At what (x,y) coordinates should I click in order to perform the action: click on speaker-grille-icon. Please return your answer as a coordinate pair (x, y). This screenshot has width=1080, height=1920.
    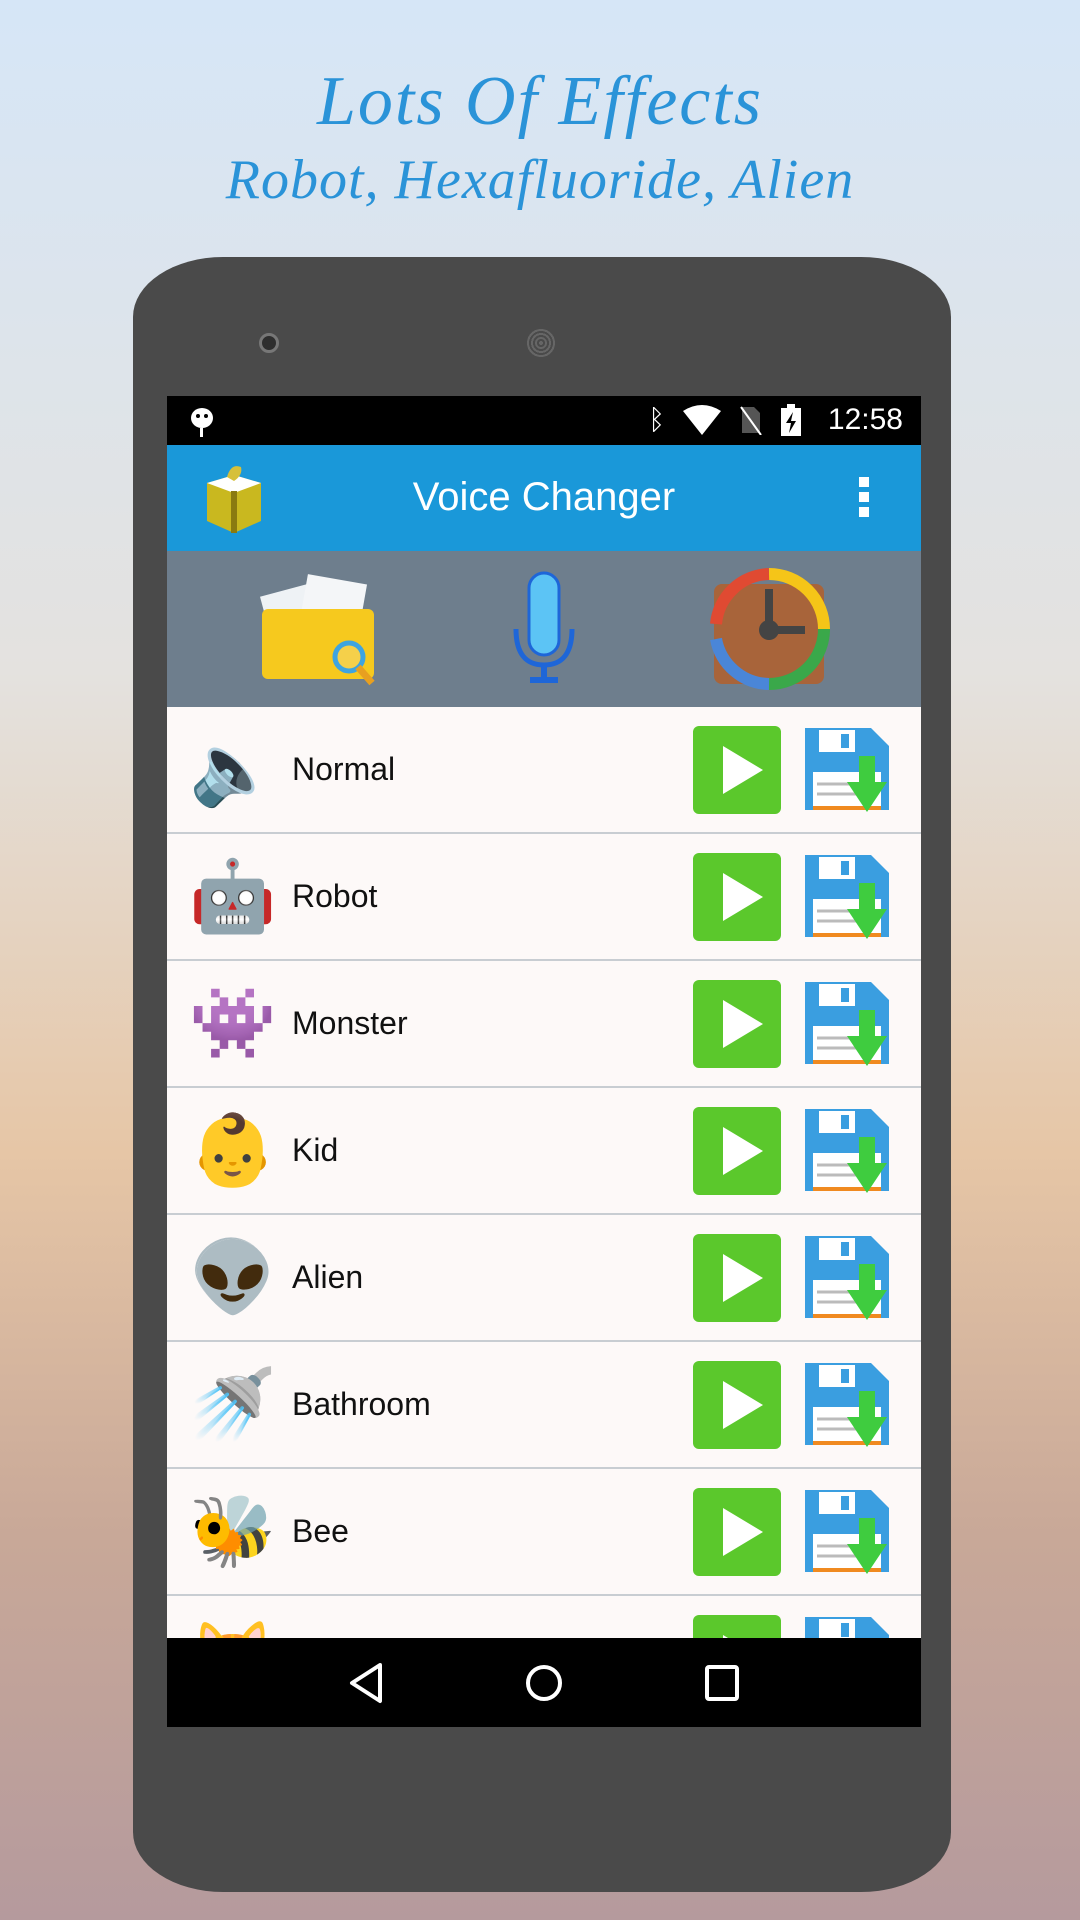
    Looking at the image, I should click on (541, 343).